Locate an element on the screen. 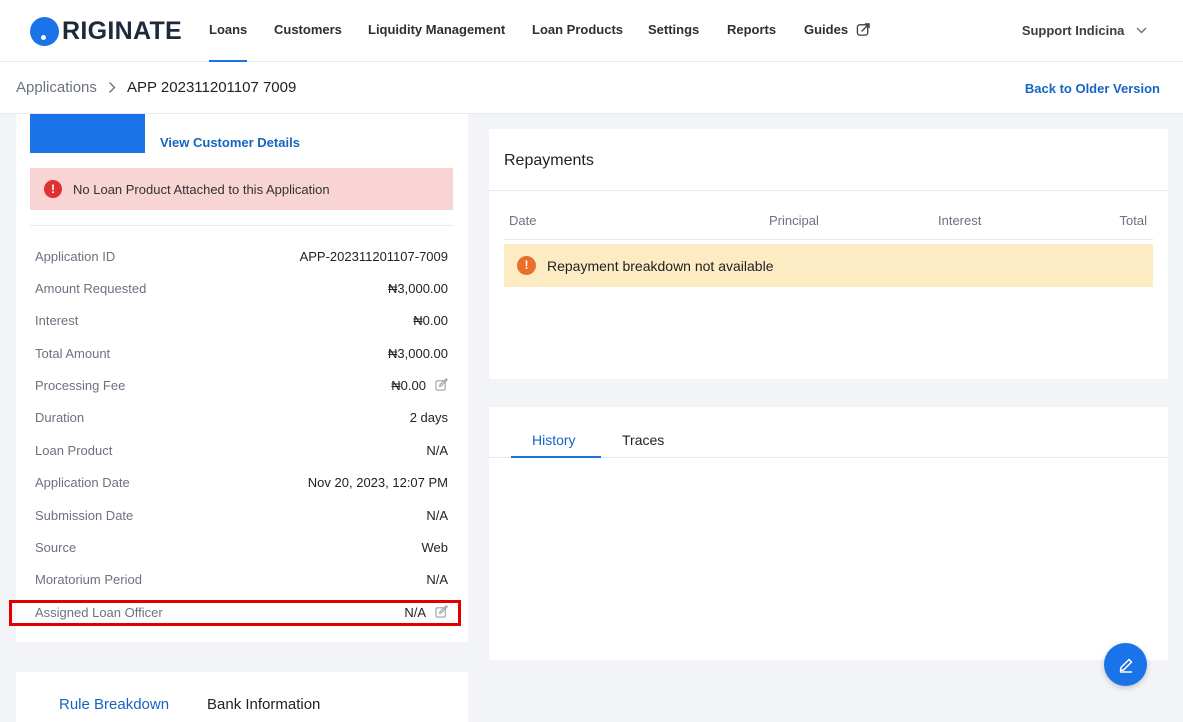 This screenshot has height=722, width=1183. tab-bank-information: Bank Information is located at coordinates (263, 704).